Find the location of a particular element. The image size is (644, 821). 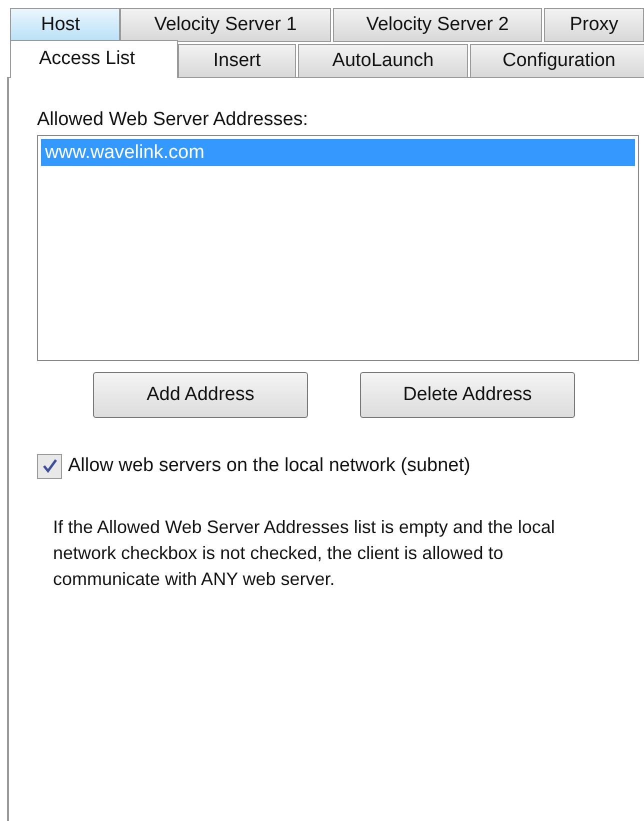

tab: Velocity Server 2 is located at coordinates (437, 25).